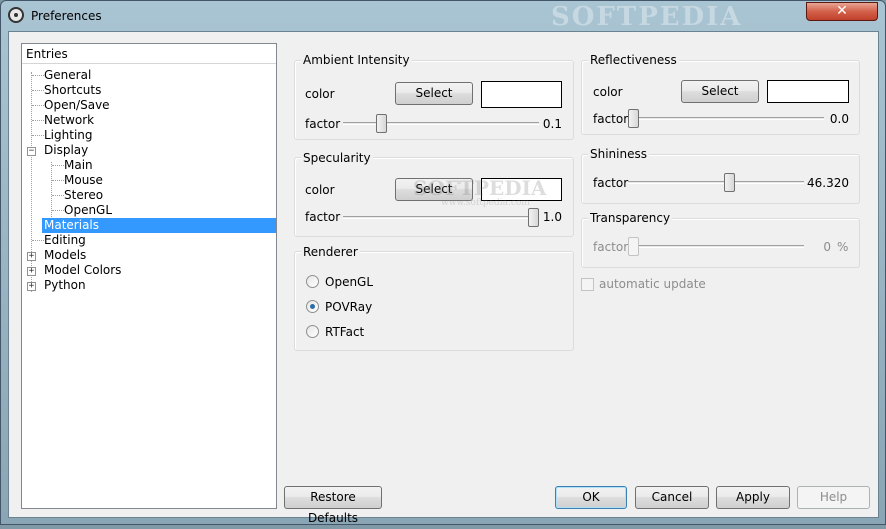 This screenshot has height=529, width=886. What do you see at coordinates (323, 124) in the screenshot?
I see `ambient-factor-label: factor` at bounding box center [323, 124].